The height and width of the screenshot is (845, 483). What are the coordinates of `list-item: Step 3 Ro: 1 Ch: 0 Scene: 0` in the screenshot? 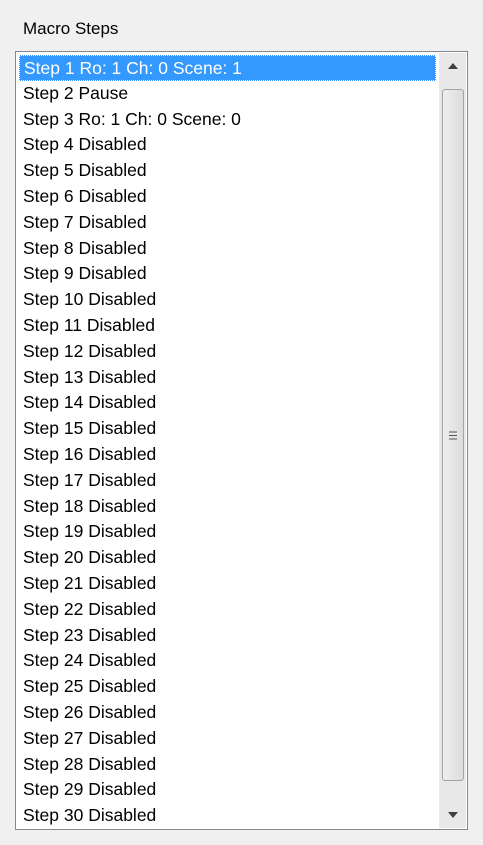 It's located at (227, 120).